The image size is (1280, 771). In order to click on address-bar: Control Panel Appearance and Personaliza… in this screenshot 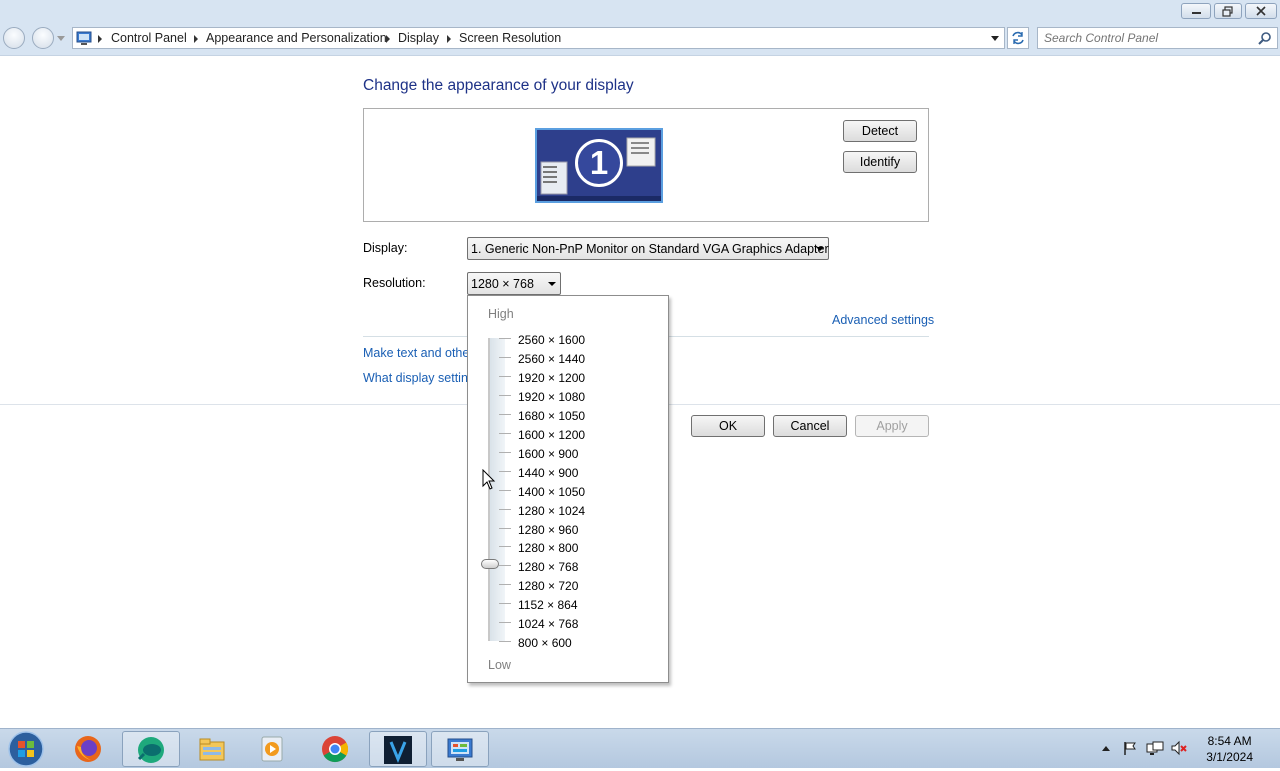, I will do `click(538, 38)`.